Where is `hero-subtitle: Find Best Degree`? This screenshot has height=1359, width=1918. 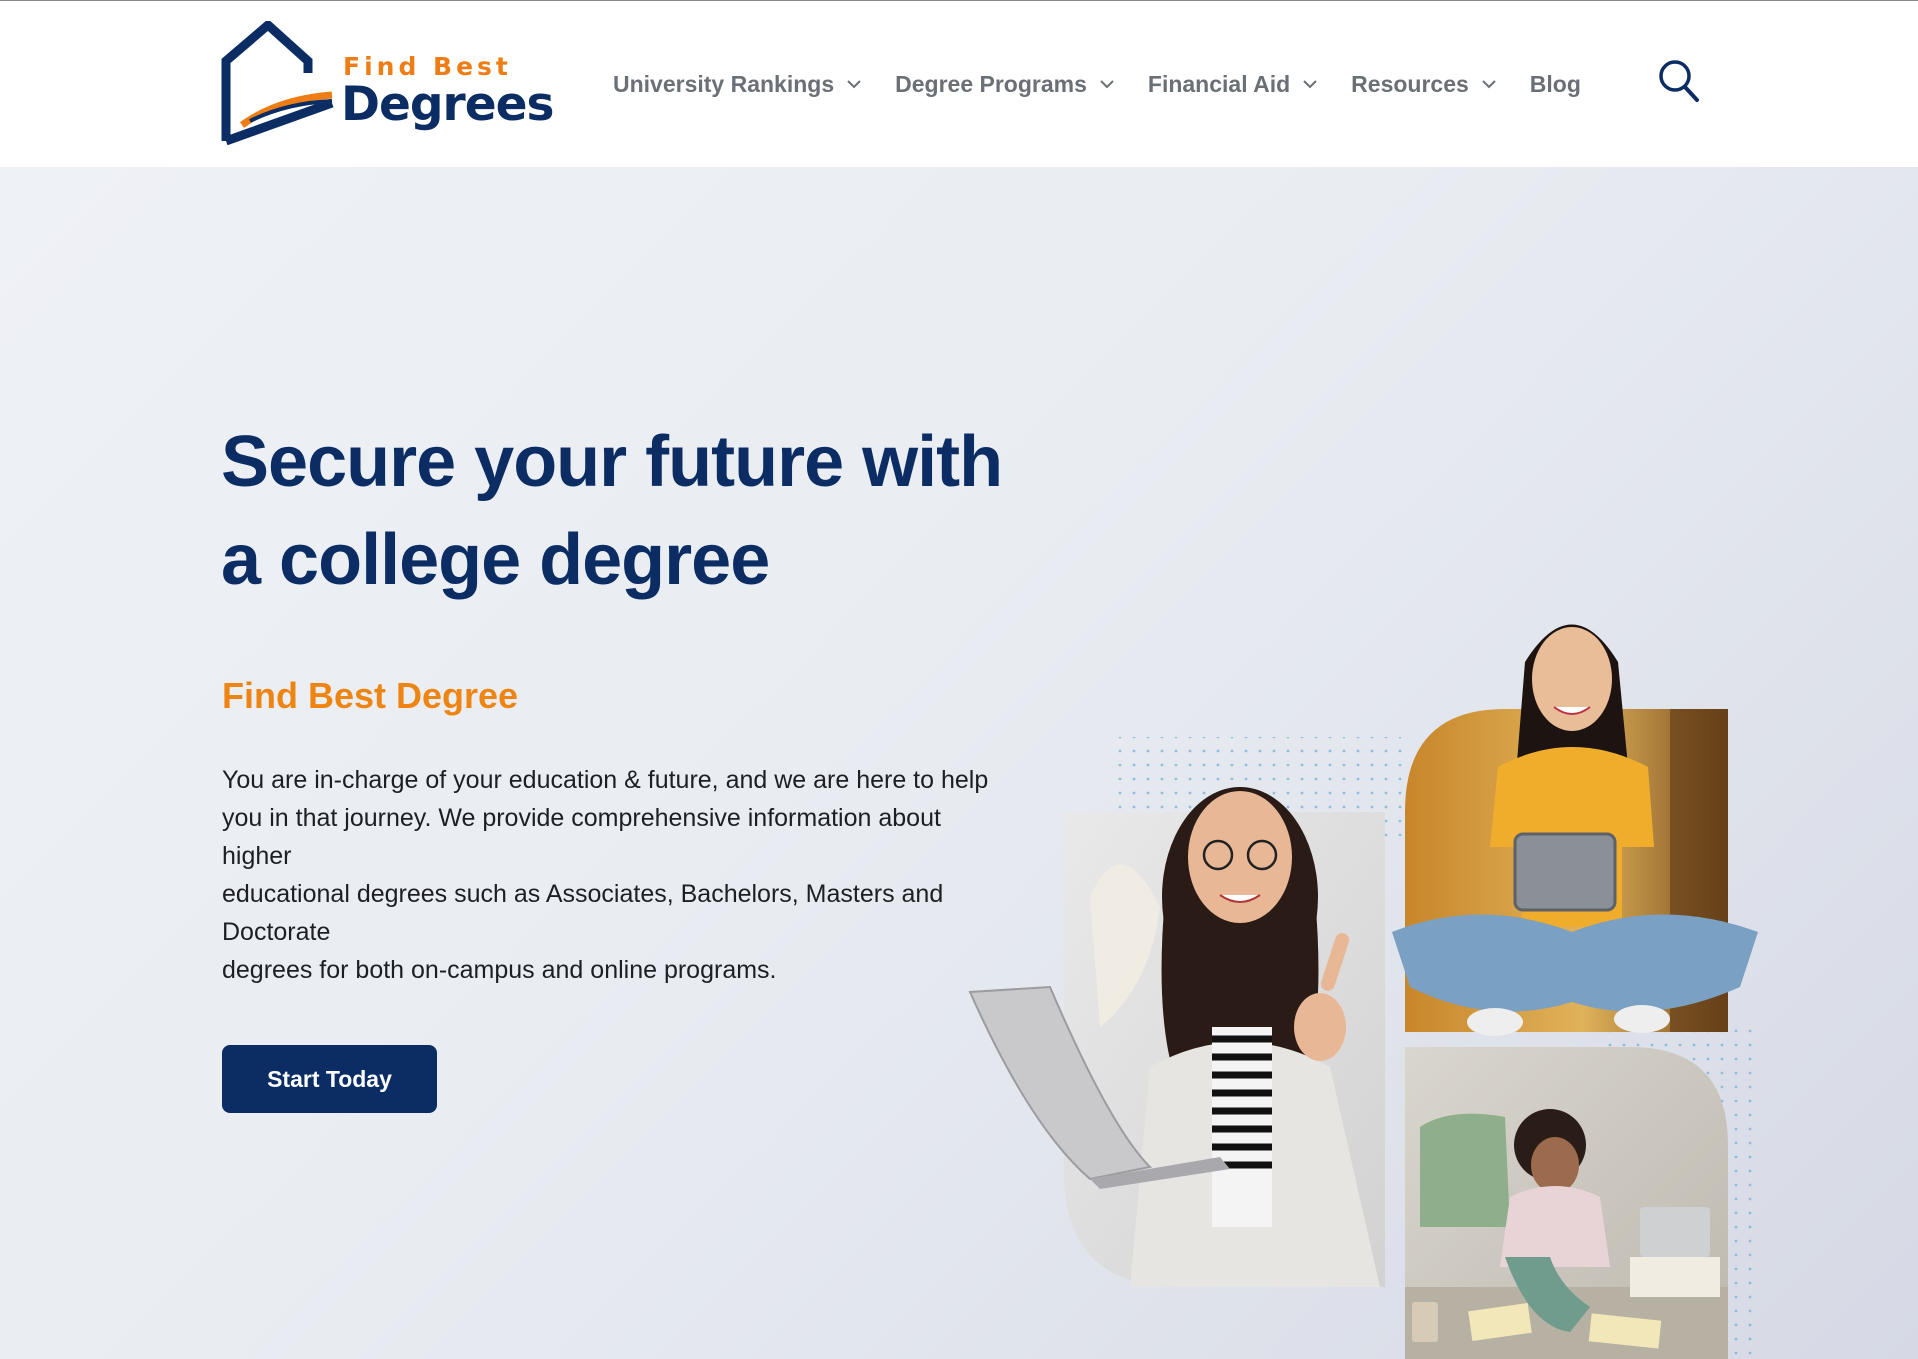
hero-subtitle: Find Best Degree is located at coordinates (370, 695).